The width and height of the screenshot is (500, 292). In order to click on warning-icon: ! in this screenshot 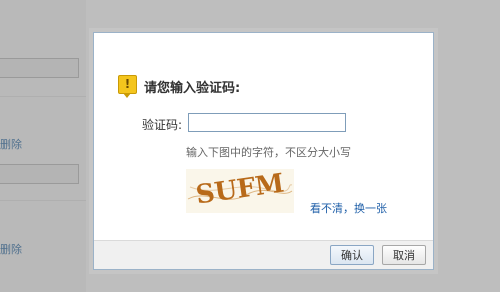, I will do `click(127, 86)`.